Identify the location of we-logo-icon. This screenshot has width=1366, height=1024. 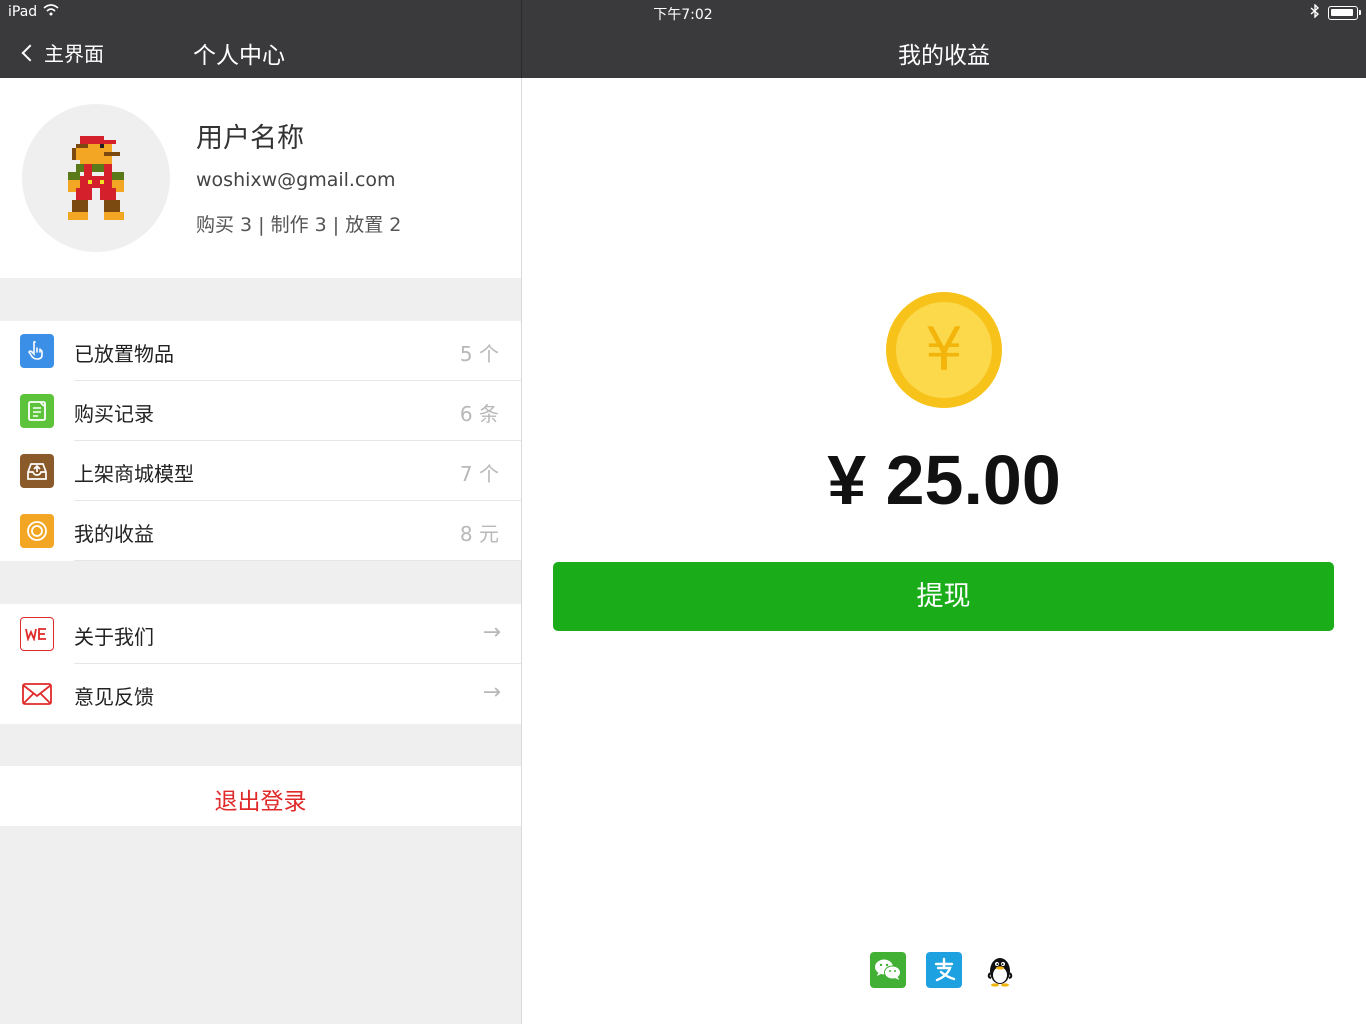
(37, 634).